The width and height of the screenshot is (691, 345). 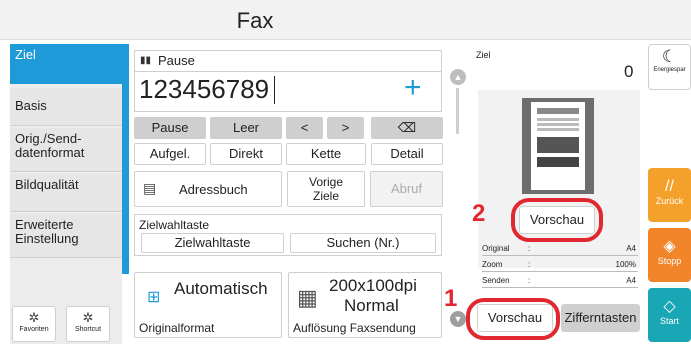 What do you see at coordinates (246, 128) in the screenshot?
I see `leer-key: Leer` at bounding box center [246, 128].